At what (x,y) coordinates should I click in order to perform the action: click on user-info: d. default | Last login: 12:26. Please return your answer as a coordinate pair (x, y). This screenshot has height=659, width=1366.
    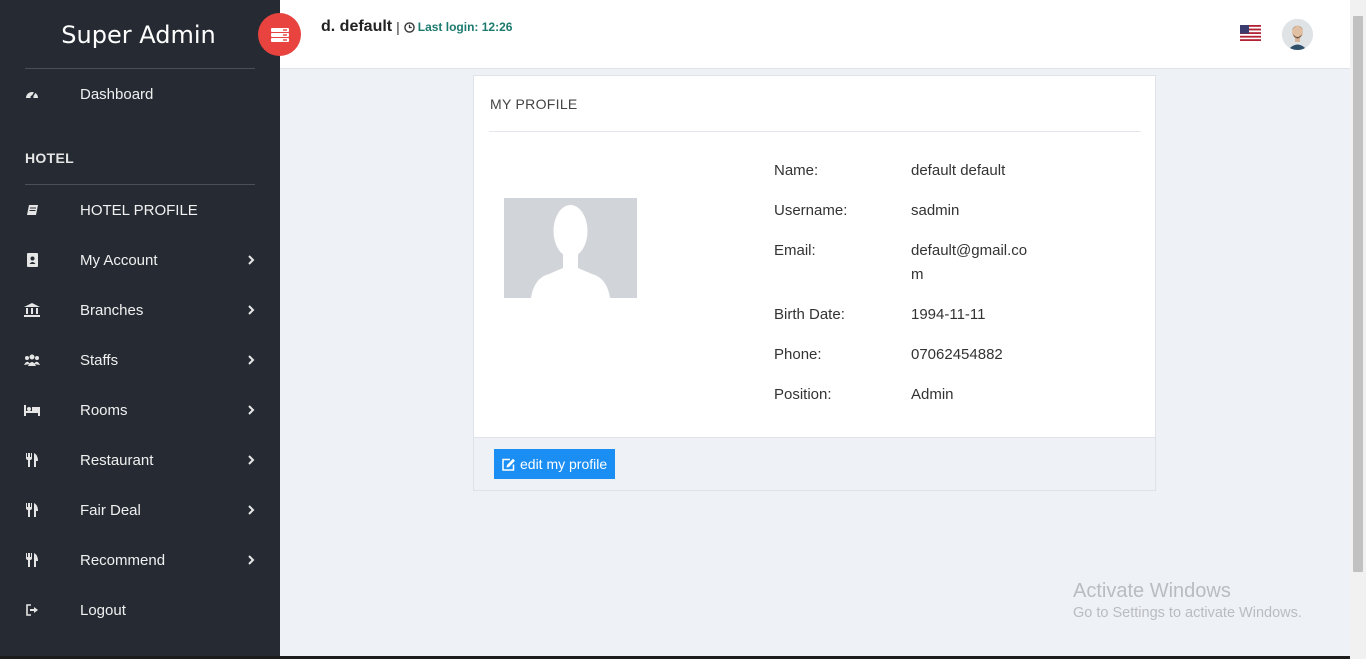
    Looking at the image, I should click on (416, 27).